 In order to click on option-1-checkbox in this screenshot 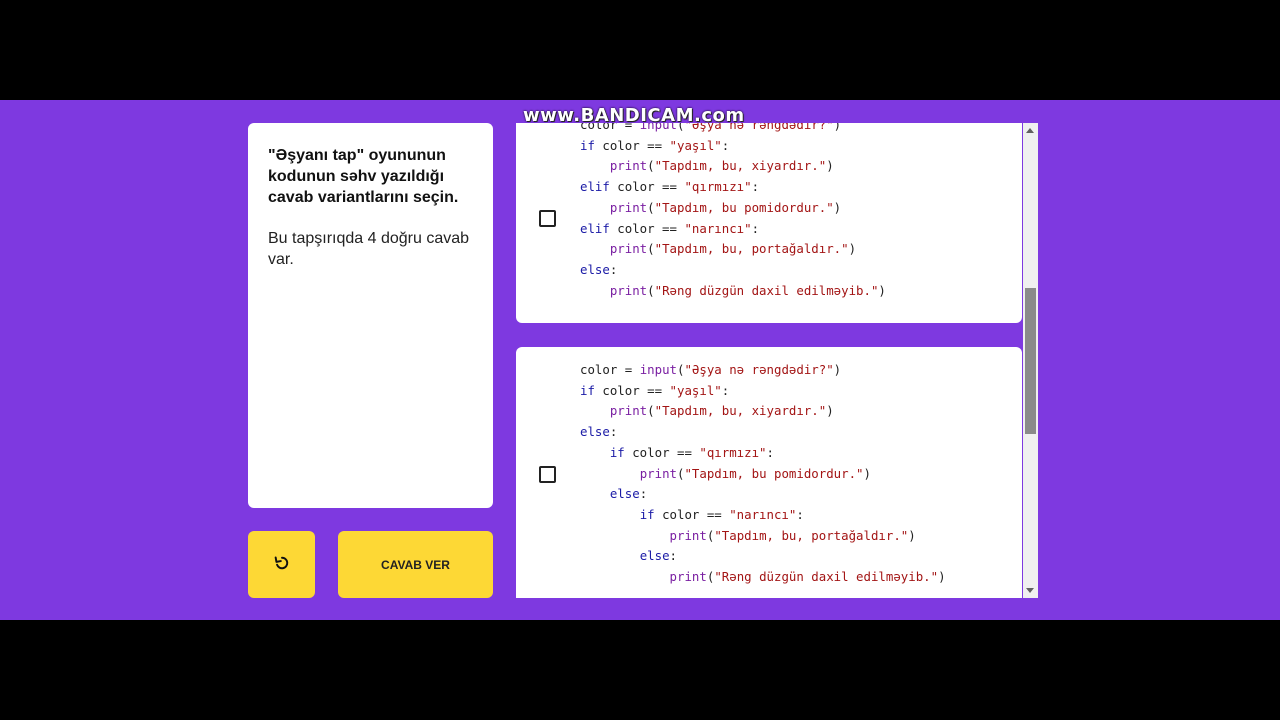, I will do `click(547, 218)`.